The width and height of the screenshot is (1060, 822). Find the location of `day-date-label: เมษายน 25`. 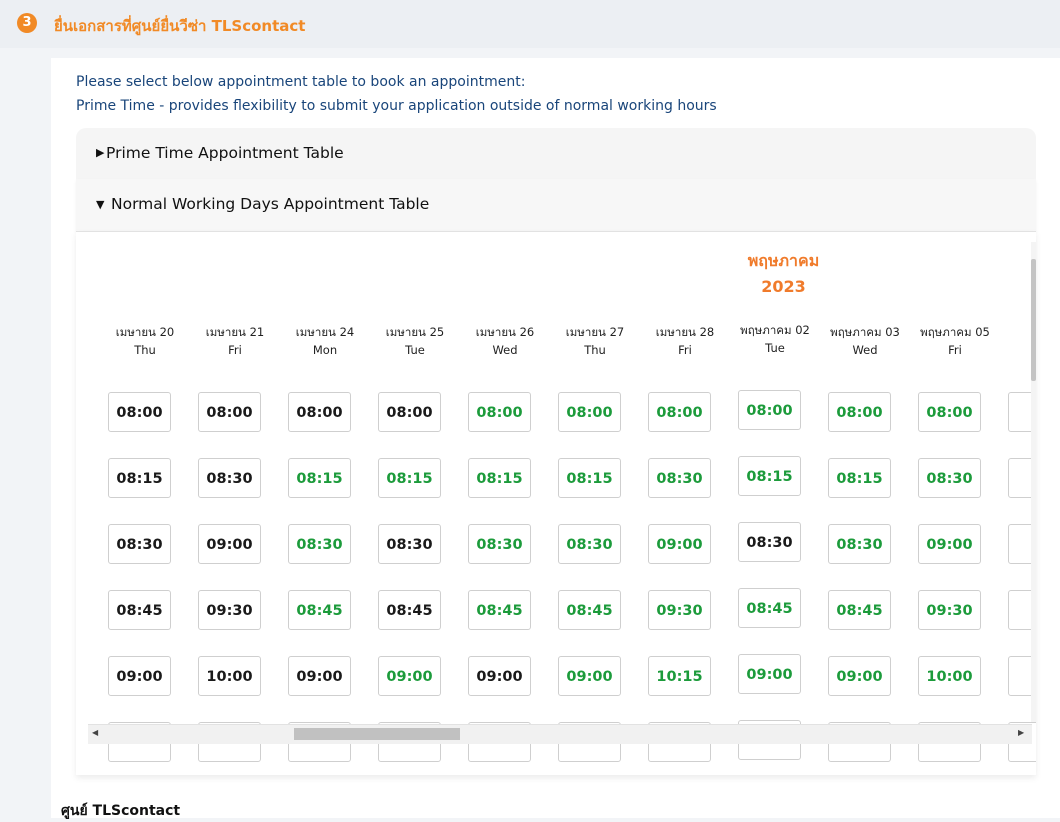

day-date-label: เมษายน 25 is located at coordinates (415, 332).